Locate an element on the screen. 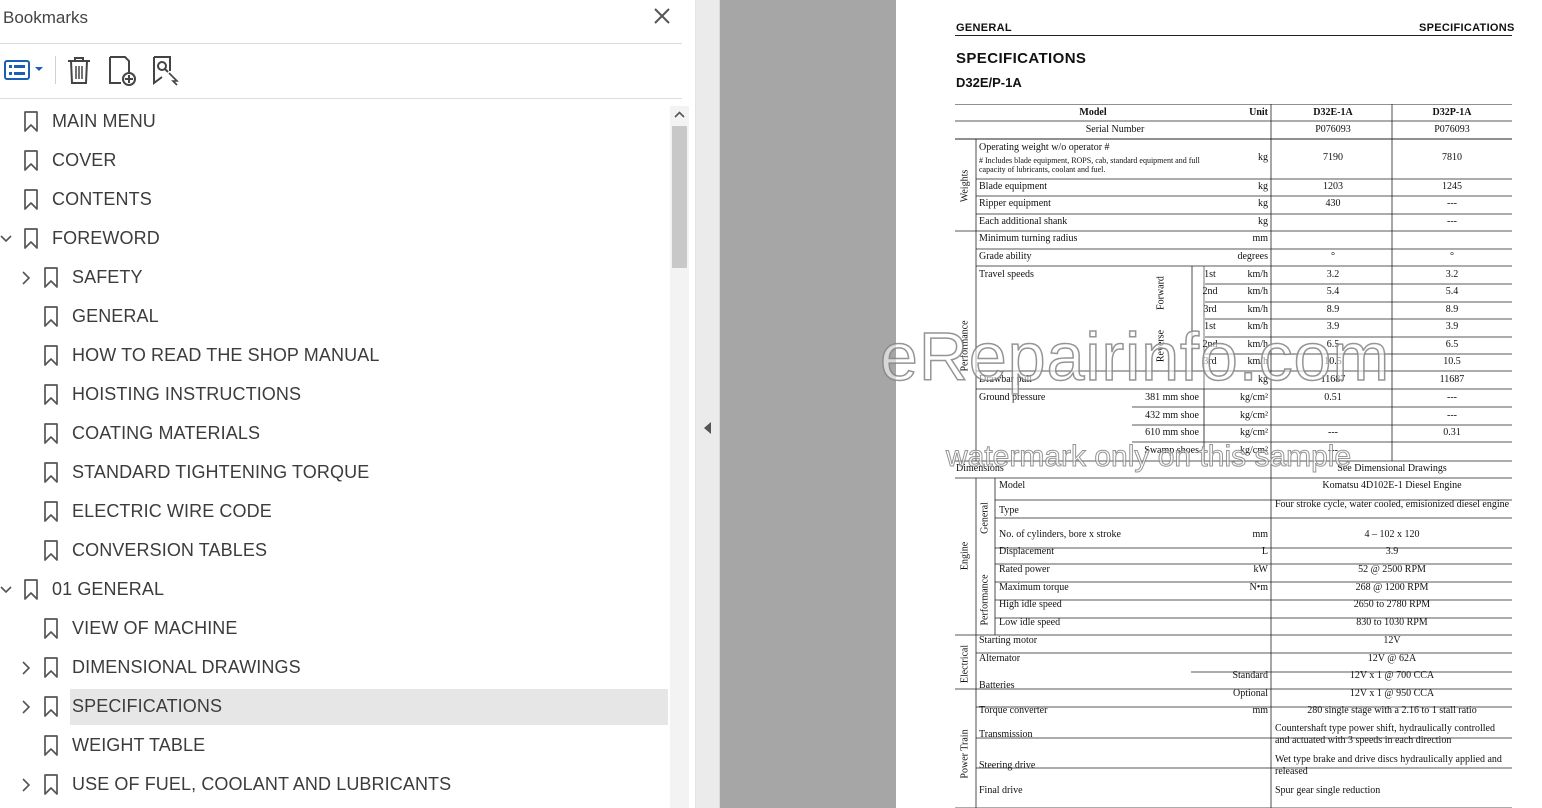 Image resolution: width=1542 pixels, height=808 pixels. bookmark-item: GENERAL is located at coordinates (334, 317).